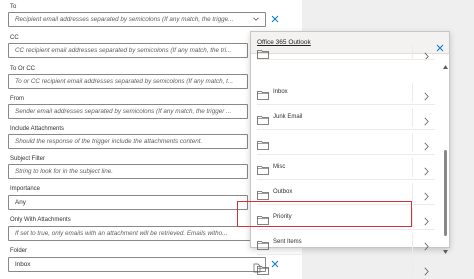 This screenshot has width=474, height=279. Describe the element at coordinates (25, 189) in the screenshot. I see `importance-label: Importance` at that location.